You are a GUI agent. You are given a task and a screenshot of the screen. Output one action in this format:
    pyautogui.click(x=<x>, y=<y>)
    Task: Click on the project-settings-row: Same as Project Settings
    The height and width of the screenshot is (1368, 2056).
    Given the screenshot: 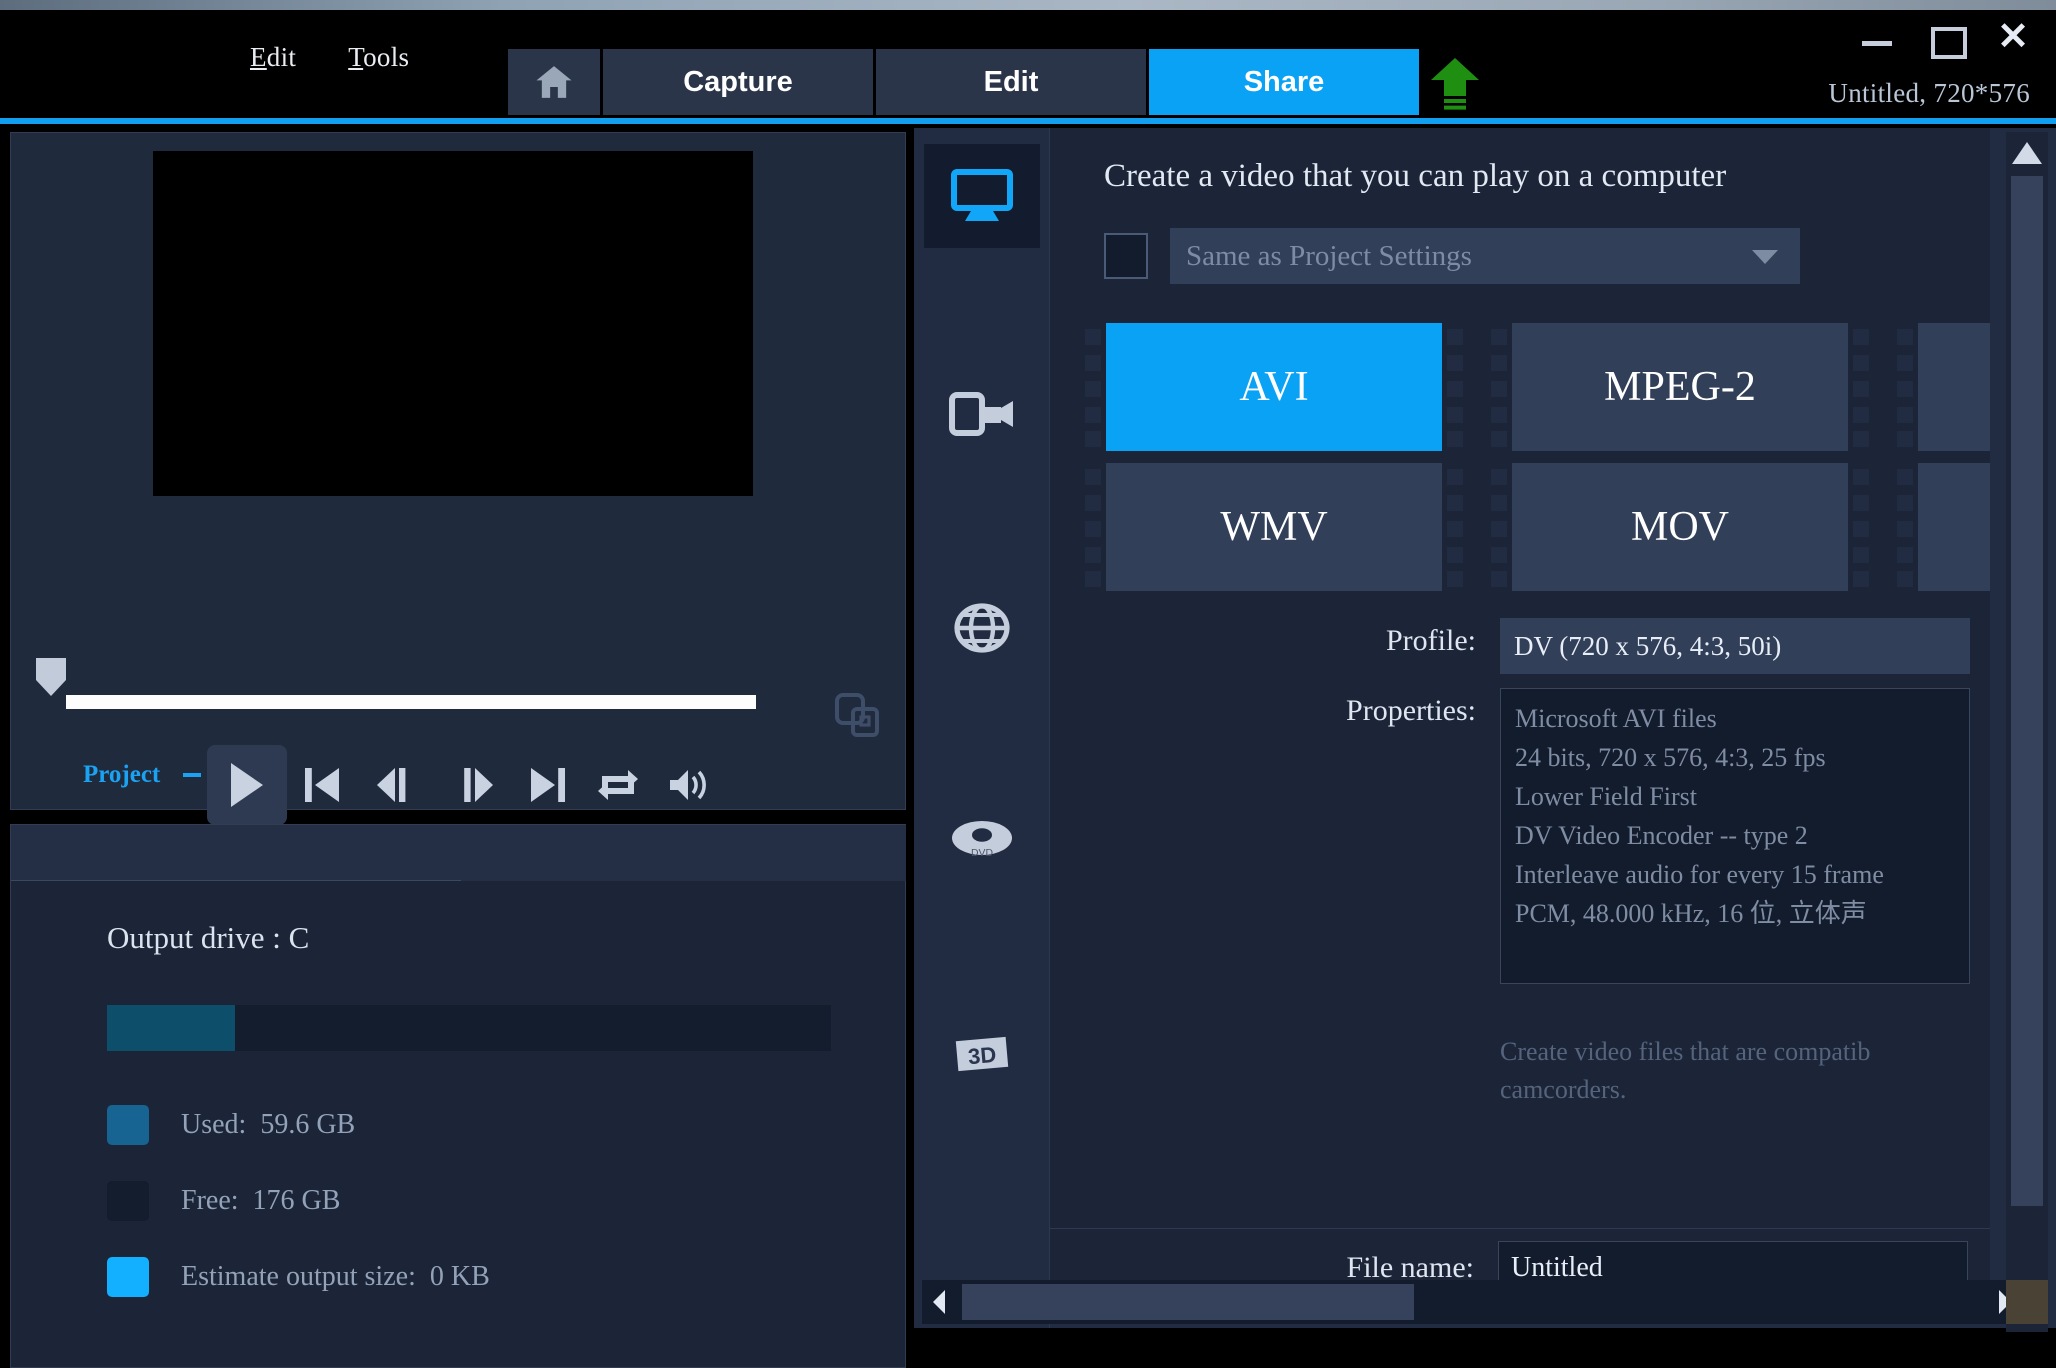 What is the action you would take?
    pyautogui.click(x=1452, y=256)
    